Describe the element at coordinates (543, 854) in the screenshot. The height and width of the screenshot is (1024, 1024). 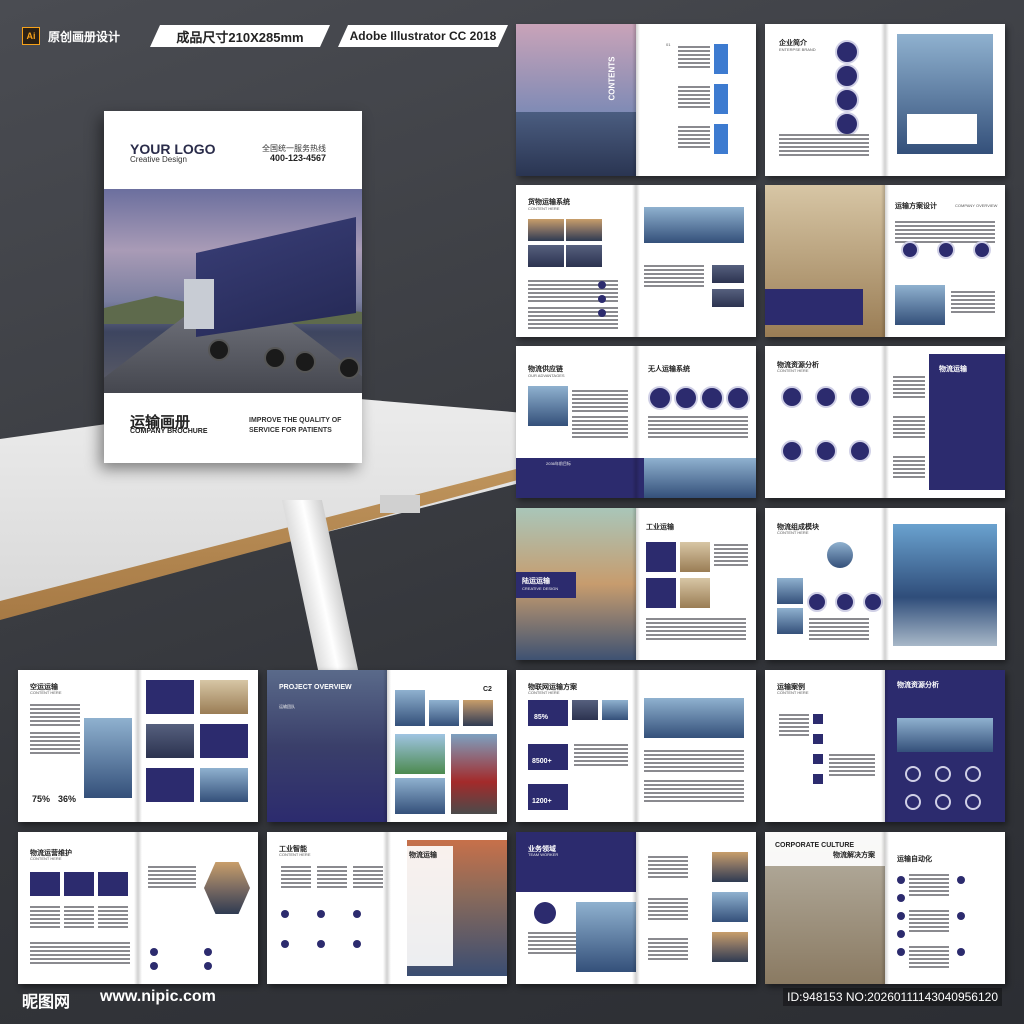
I see `spread-text: TEAM WORKER` at that location.